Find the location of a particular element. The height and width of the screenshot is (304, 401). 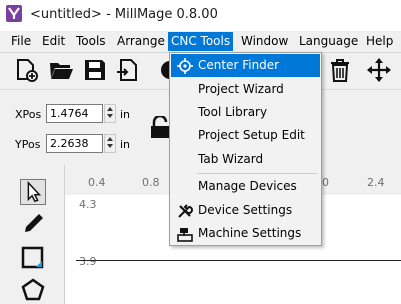

menu-item-label: Project Setup Edit is located at coordinates (251, 135).